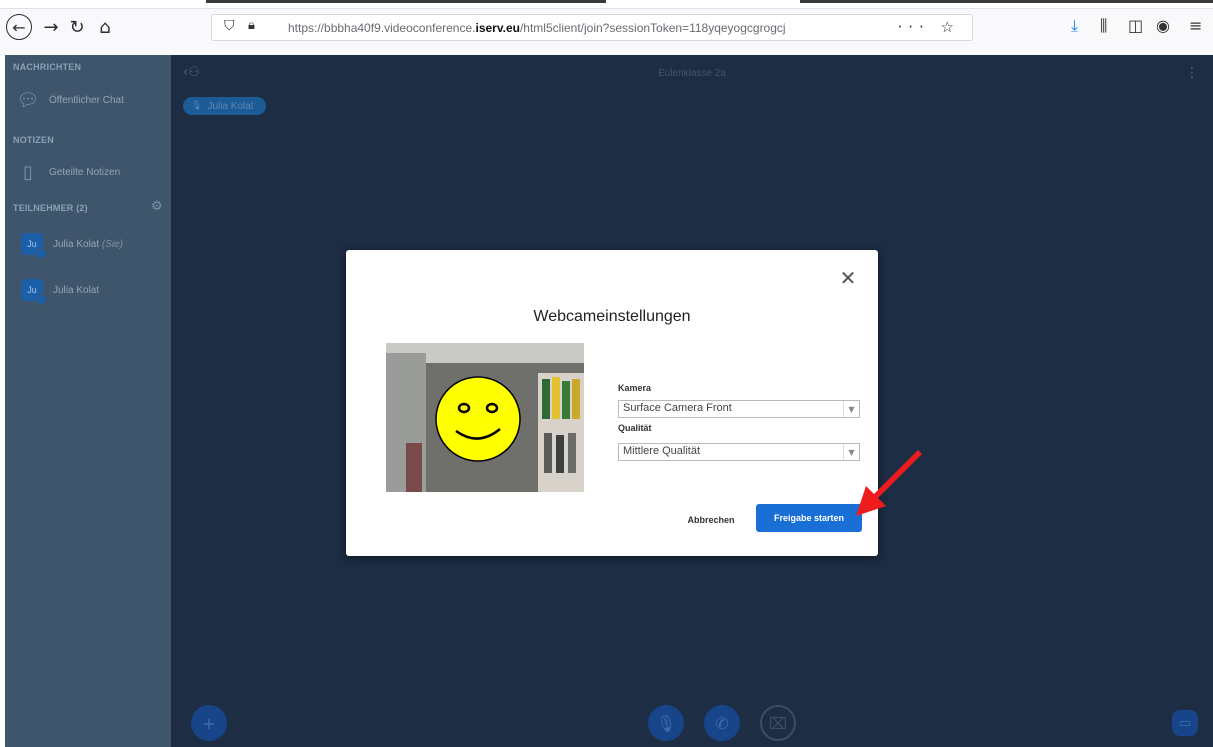 This screenshot has width=1213, height=747. I want to click on webcam-preview, so click(485, 417).